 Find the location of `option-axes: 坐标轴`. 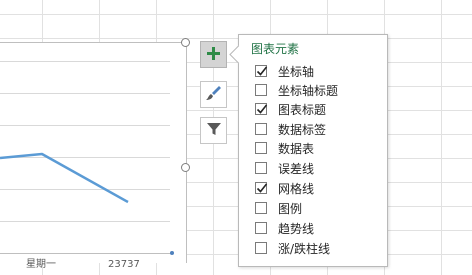

option-axes: 坐标轴 is located at coordinates (284, 71).